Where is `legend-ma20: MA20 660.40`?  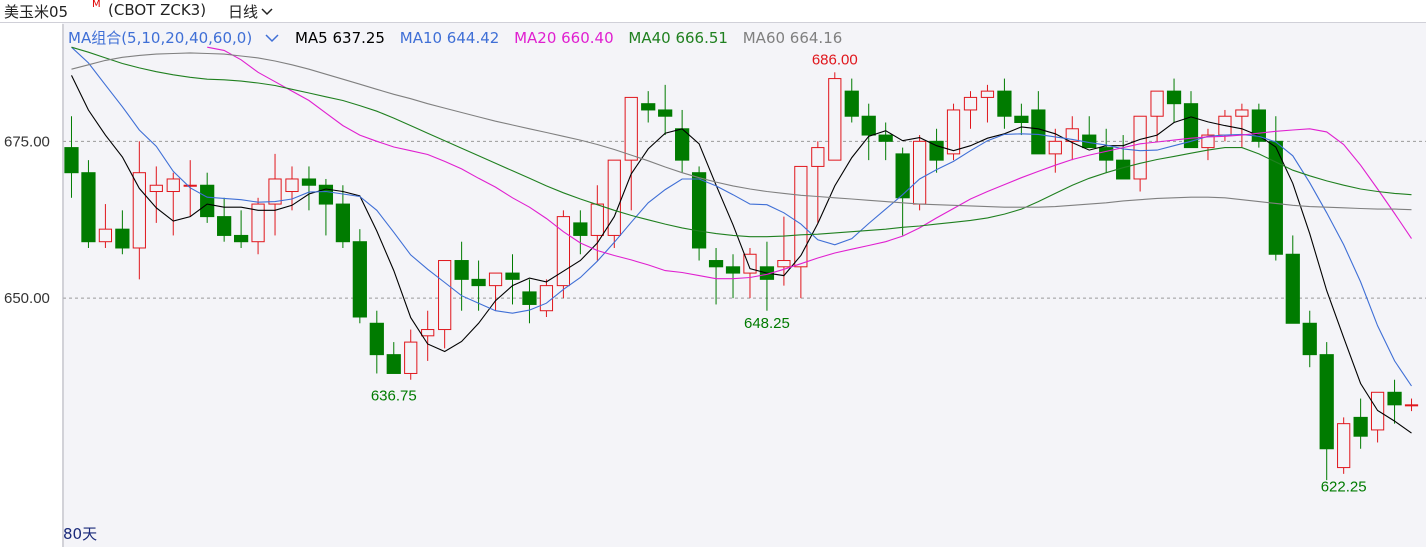
legend-ma20: MA20 660.40 is located at coordinates (564, 38).